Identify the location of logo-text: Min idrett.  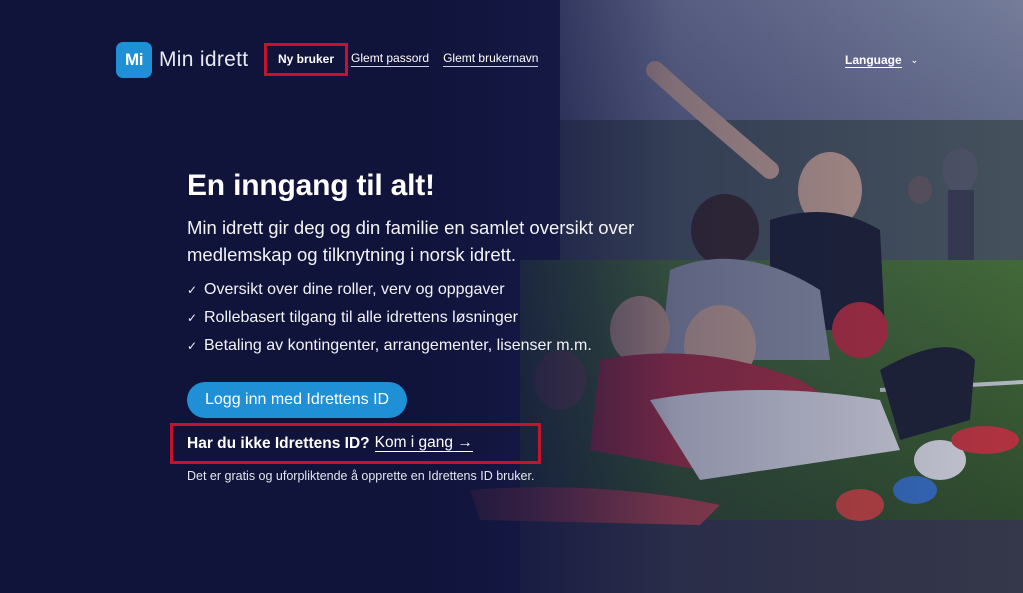
(204, 59).